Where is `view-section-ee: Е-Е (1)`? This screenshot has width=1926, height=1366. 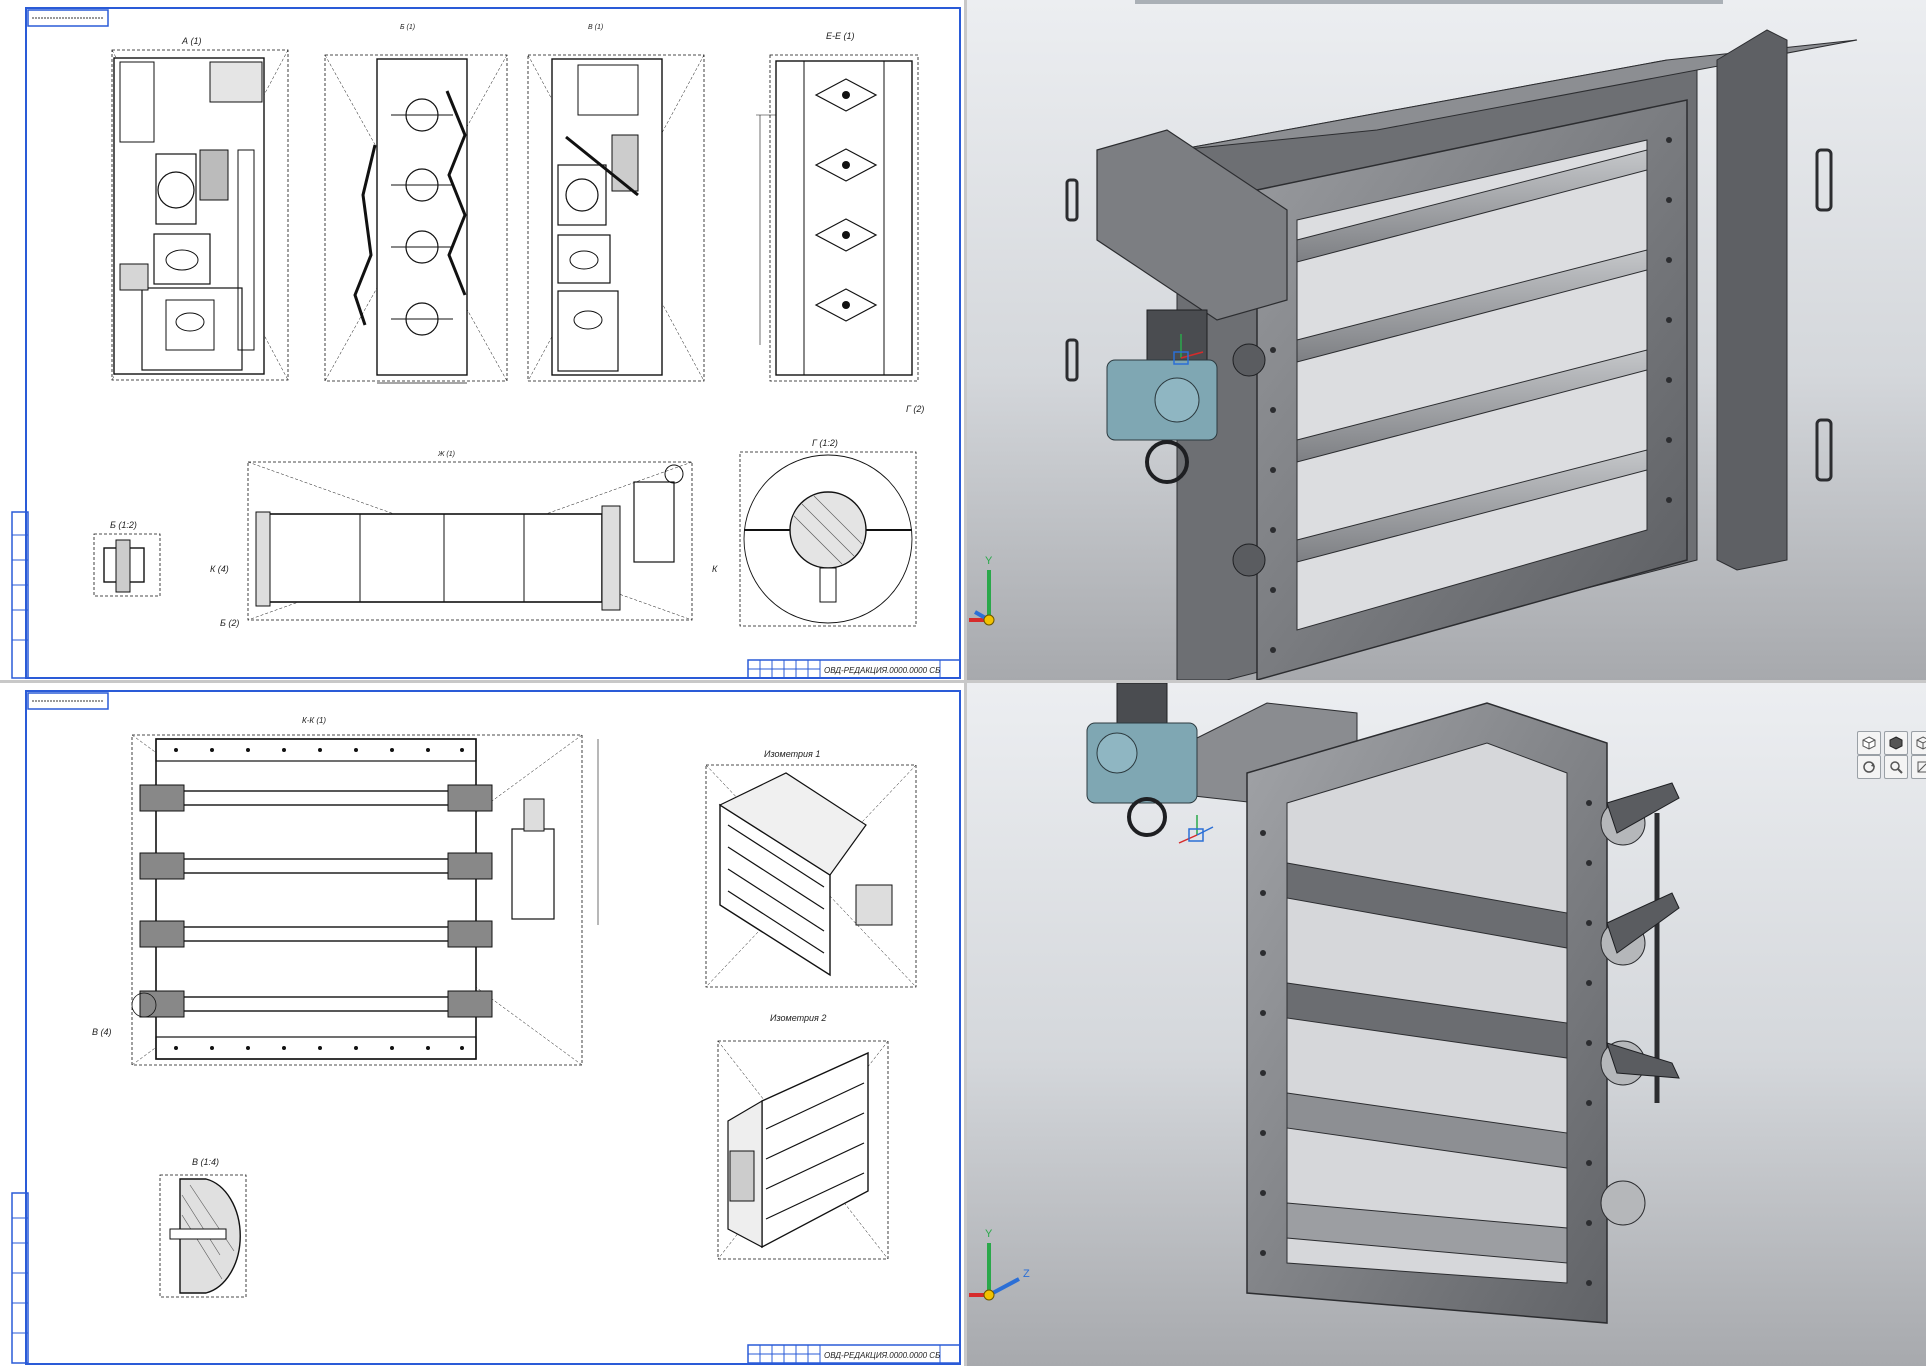 view-section-ee: Е-Е (1) is located at coordinates (837, 206).